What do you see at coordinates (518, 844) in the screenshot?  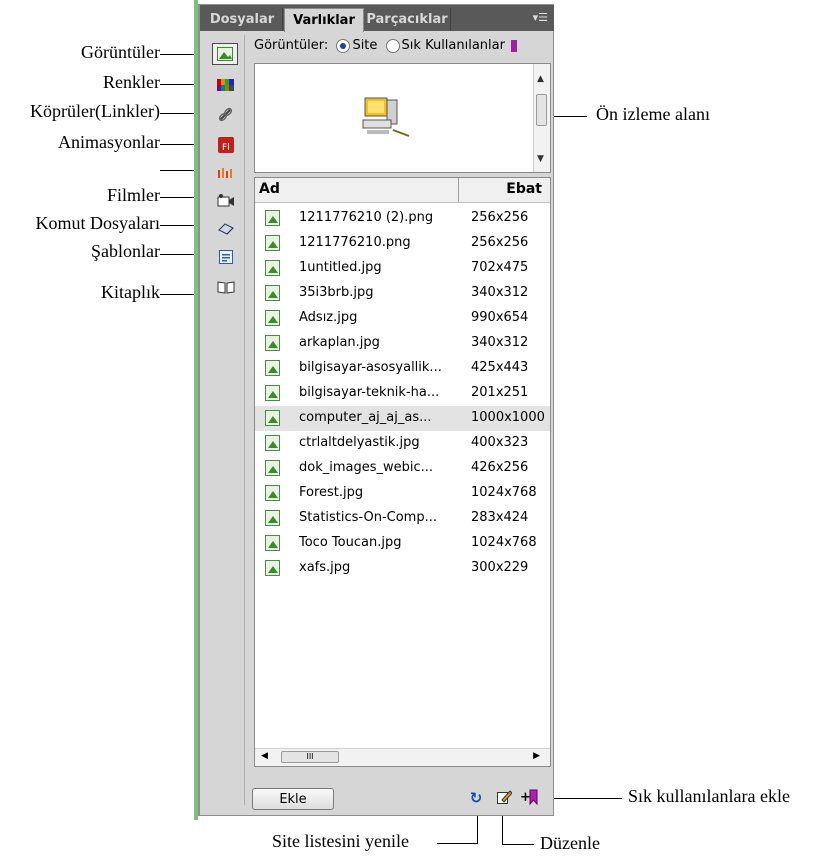 I see `leader-duzenle-h` at bounding box center [518, 844].